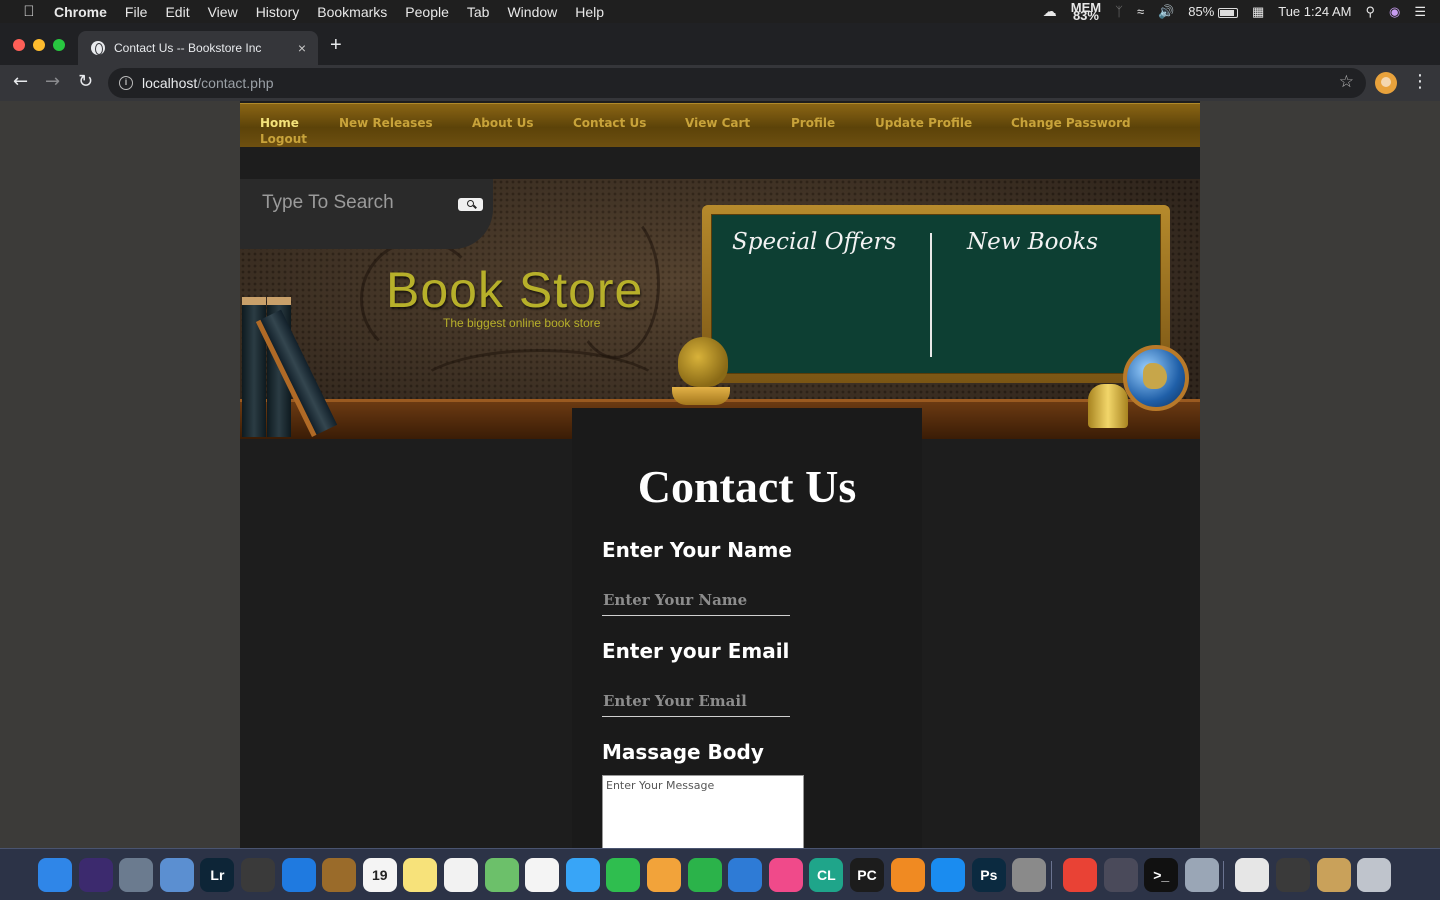 Image resolution: width=1440 pixels, height=900 pixels. What do you see at coordinates (1374, 875) in the screenshot?
I see `trash-icon` at bounding box center [1374, 875].